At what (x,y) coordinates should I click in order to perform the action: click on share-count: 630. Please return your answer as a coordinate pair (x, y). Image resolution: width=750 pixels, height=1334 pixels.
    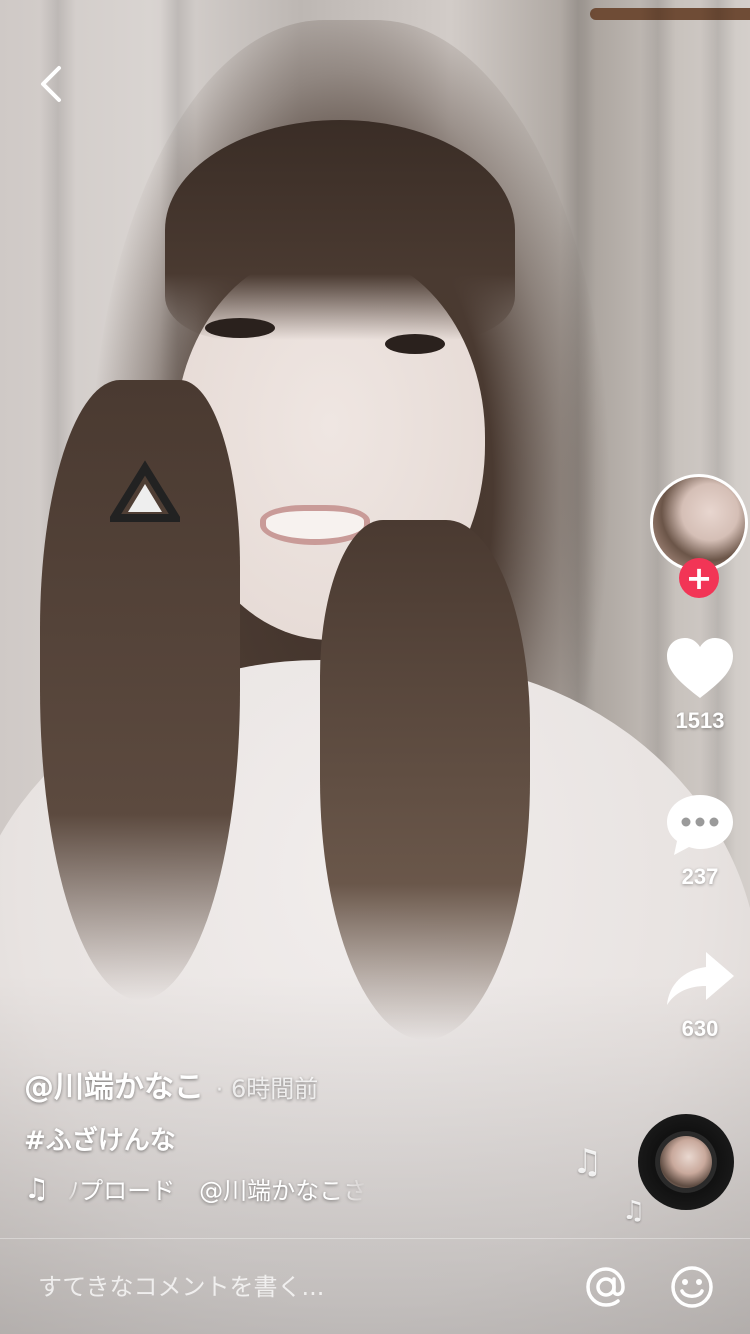
    Looking at the image, I should click on (700, 1028).